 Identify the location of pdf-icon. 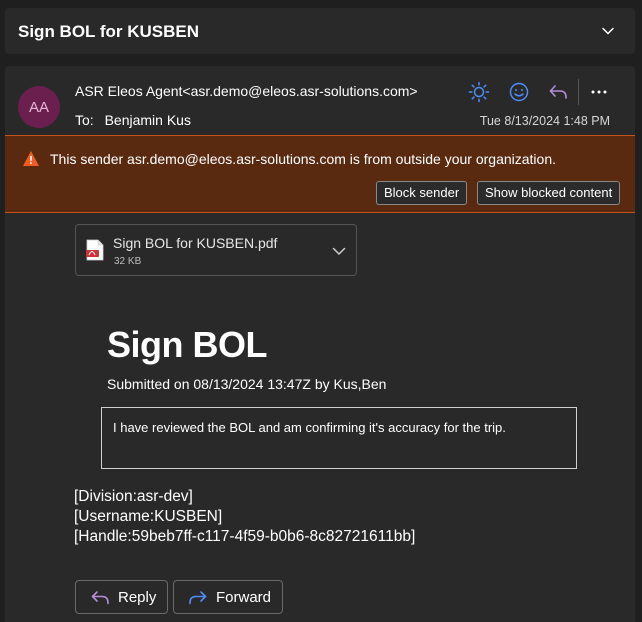
(95, 250).